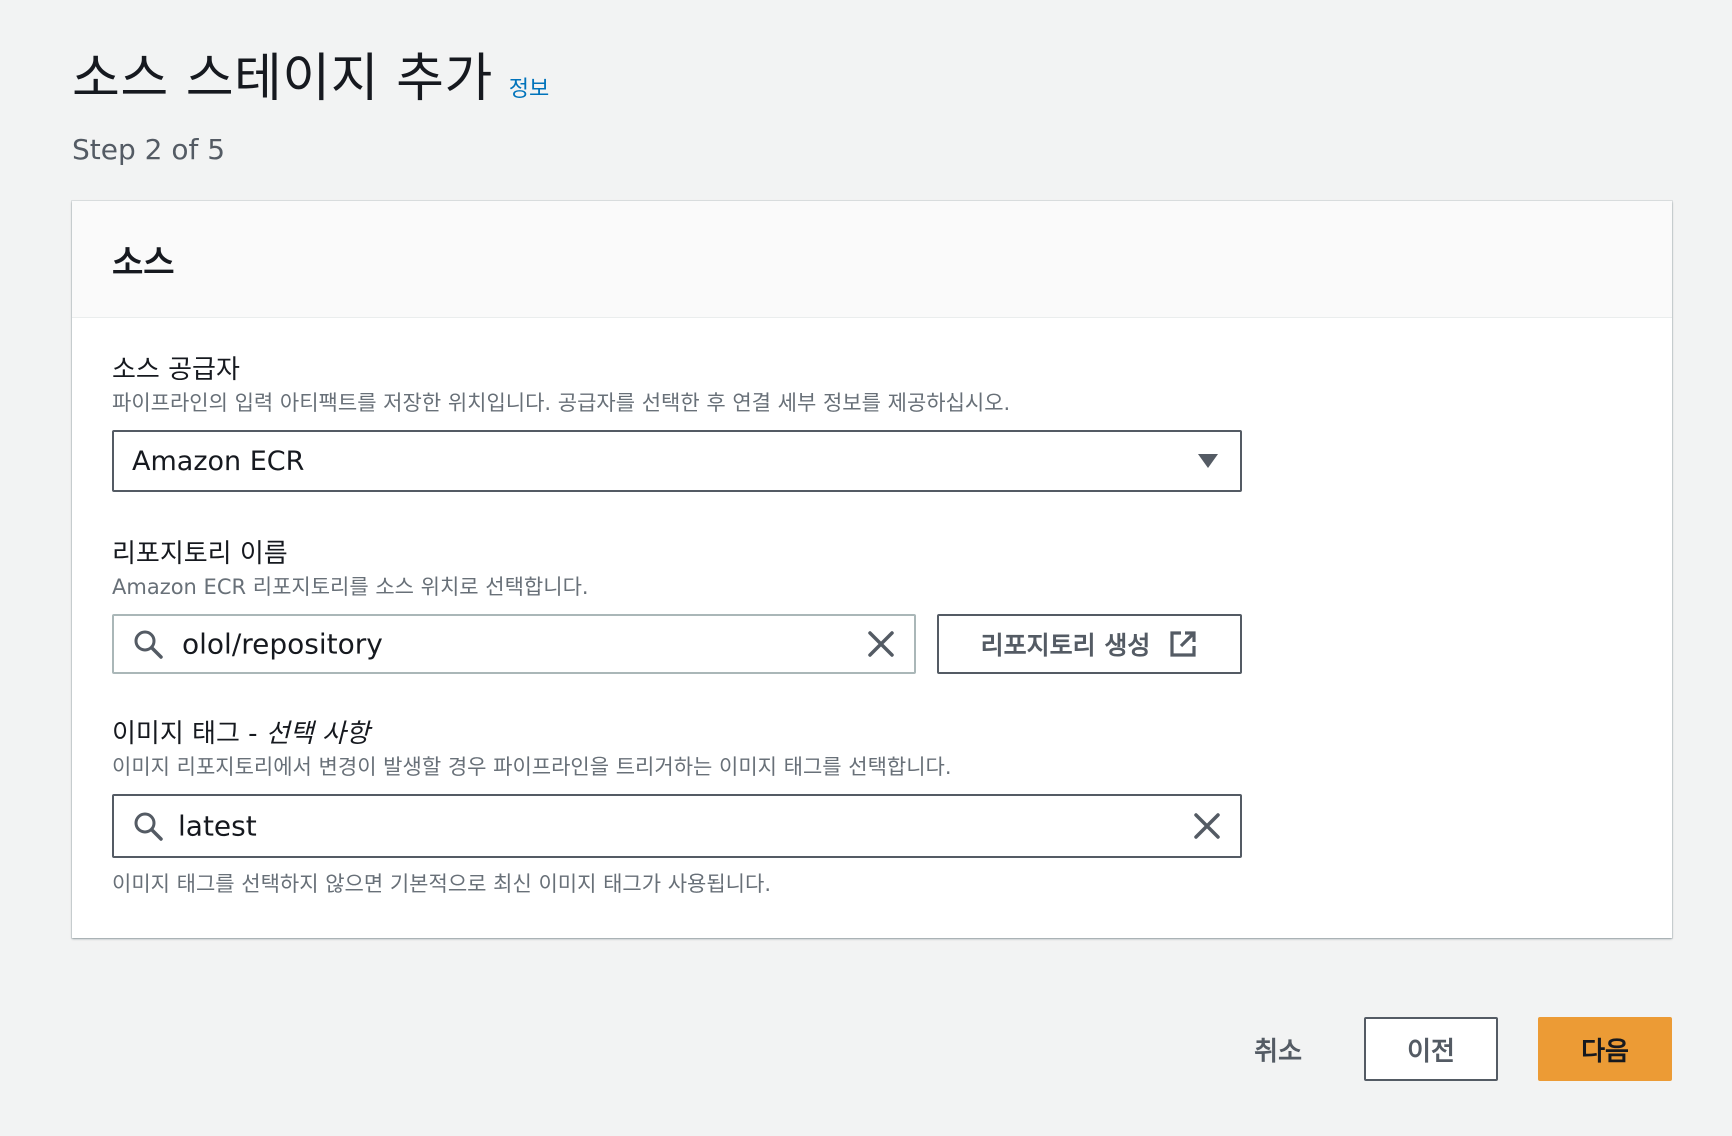 The height and width of the screenshot is (1136, 1732). I want to click on panel-title: 소스, so click(143, 262).